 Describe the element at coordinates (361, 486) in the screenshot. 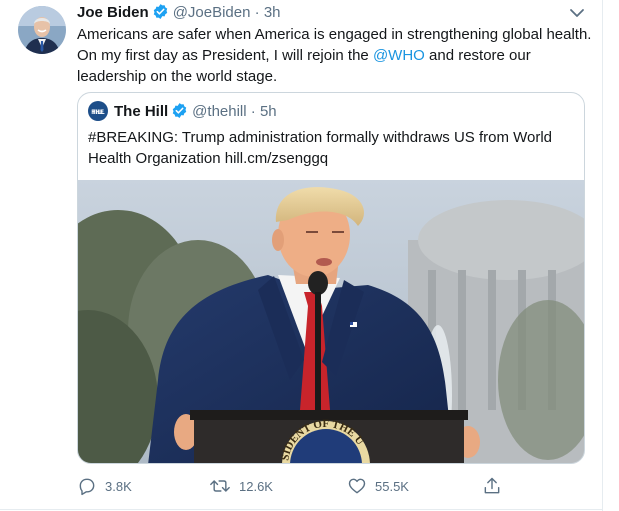

I see `like-icon` at that location.